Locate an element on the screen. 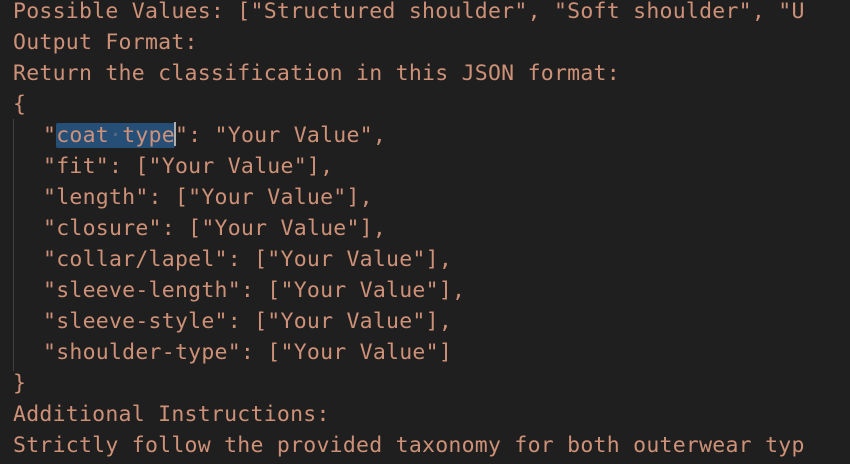  code-line-8: "closure": ["Your Value"], is located at coordinates (215, 228).